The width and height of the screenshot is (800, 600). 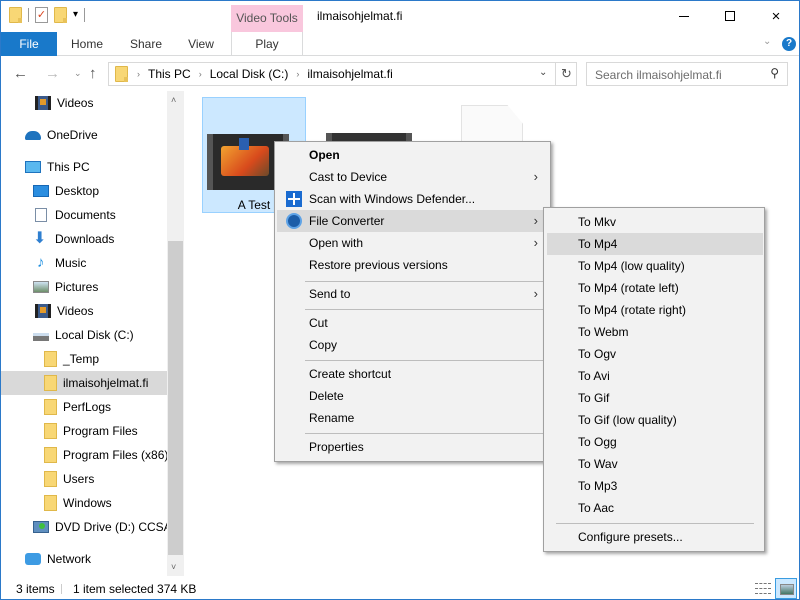 I want to click on tab-play: Play, so click(x=267, y=44).